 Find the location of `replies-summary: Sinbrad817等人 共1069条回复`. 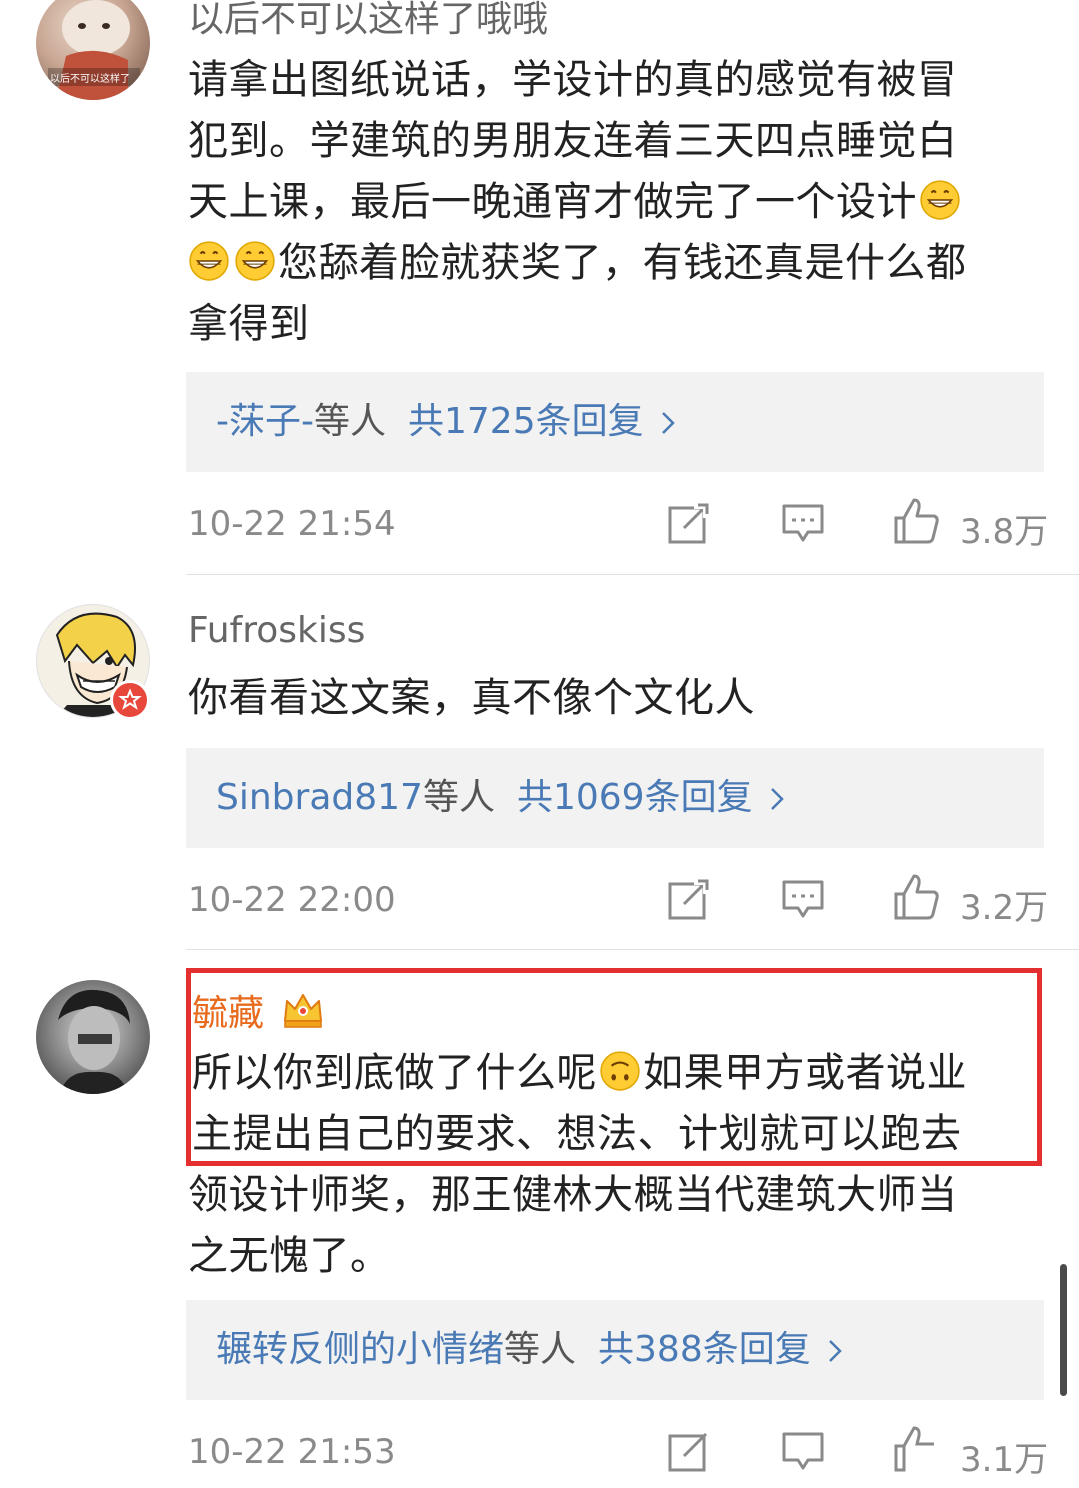

replies-summary: Sinbrad817等人 共1069条回复 is located at coordinates (615, 798).